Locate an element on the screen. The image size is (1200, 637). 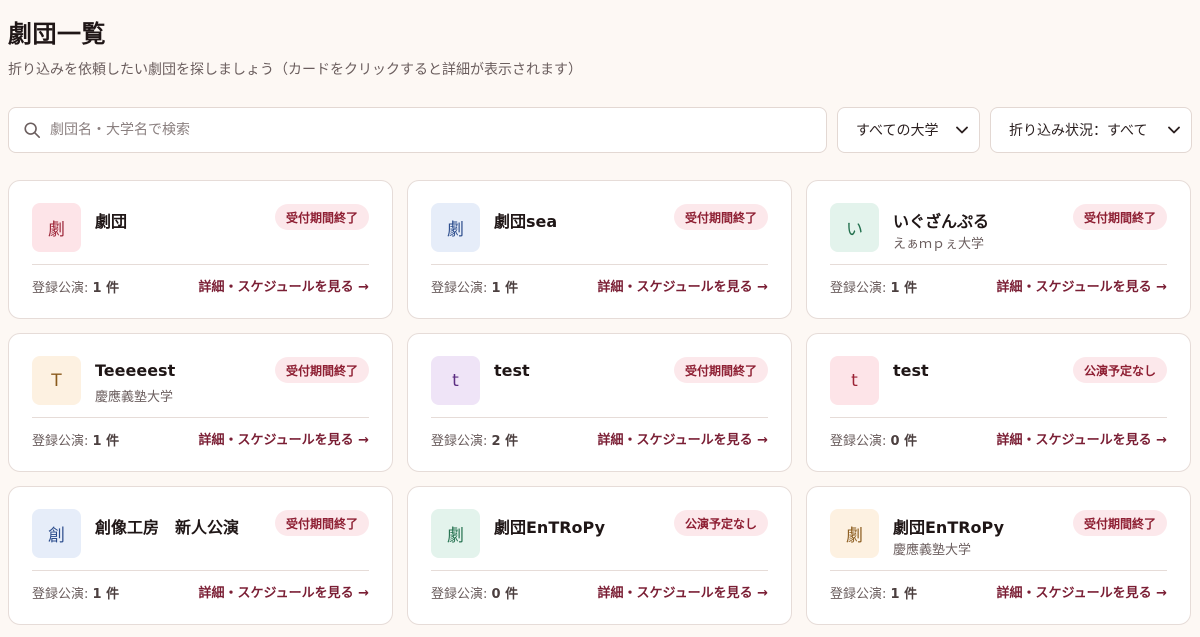
search-input is located at coordinates (420, 130).